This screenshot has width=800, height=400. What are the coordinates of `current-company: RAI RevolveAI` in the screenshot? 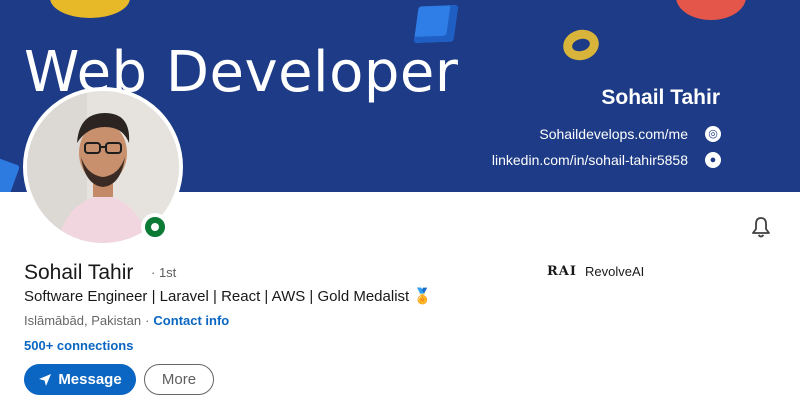 It's located at (595, 271).